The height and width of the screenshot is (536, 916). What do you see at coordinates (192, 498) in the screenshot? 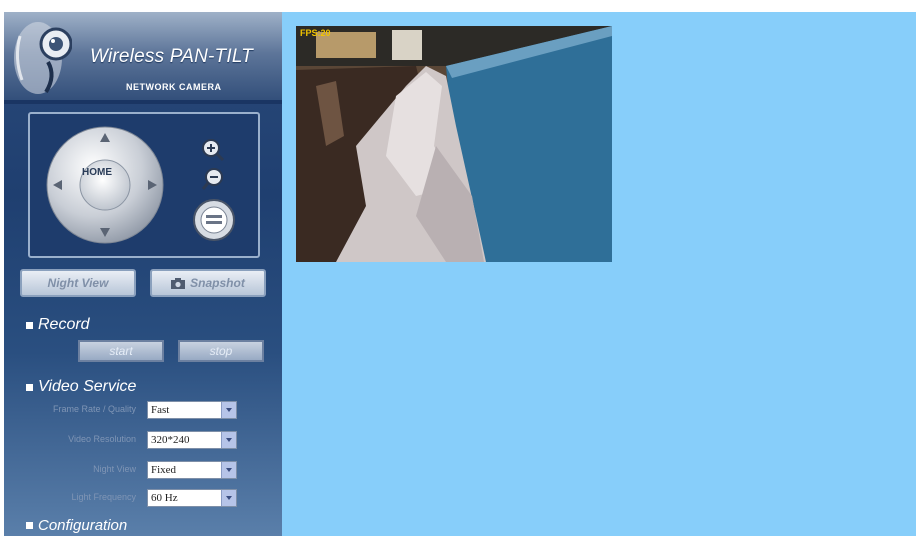
I see `light-frequency-select: 60 Hz` at bounding box center [192, 498].